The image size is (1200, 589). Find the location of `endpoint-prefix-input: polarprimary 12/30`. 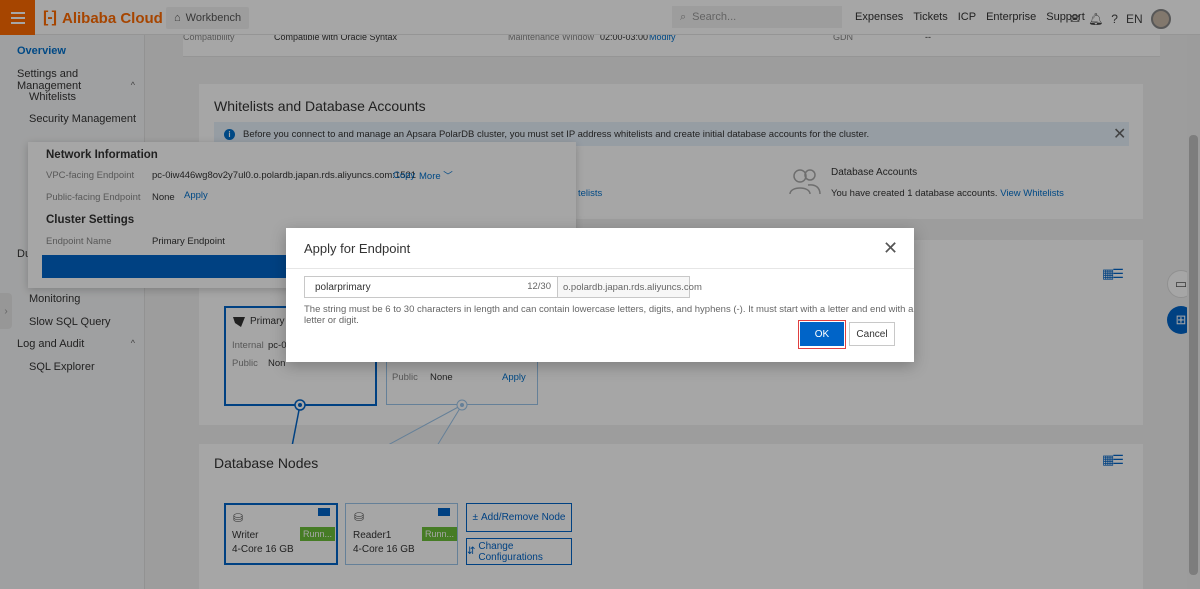

endpoint-prefix-input: polarprimary 12/30 is located at coordinates (431, 287).